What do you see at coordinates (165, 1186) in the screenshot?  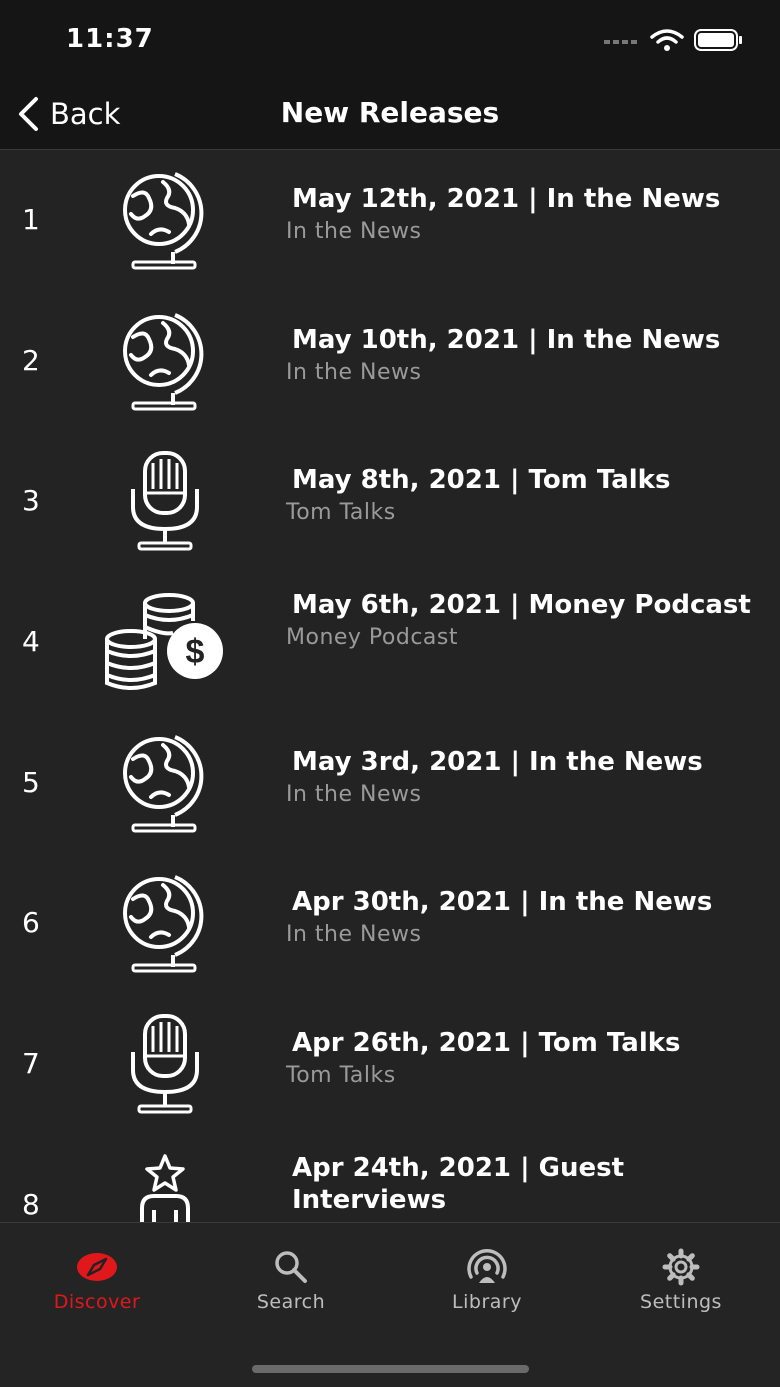 I see `person-star-icon` at bounding box center [165, 1186].